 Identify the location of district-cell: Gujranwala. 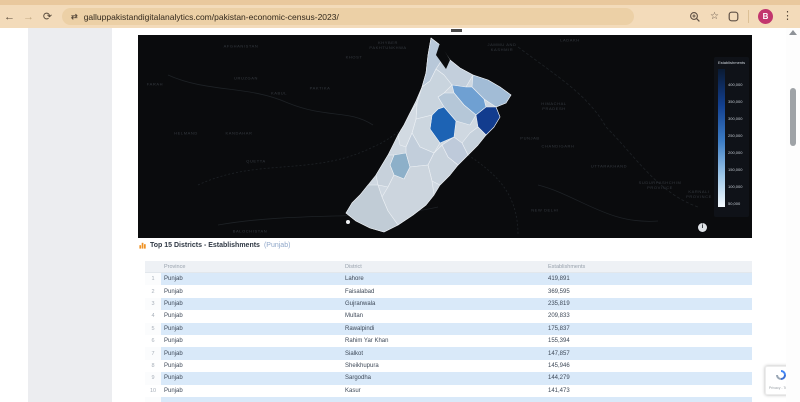
(360, 303).